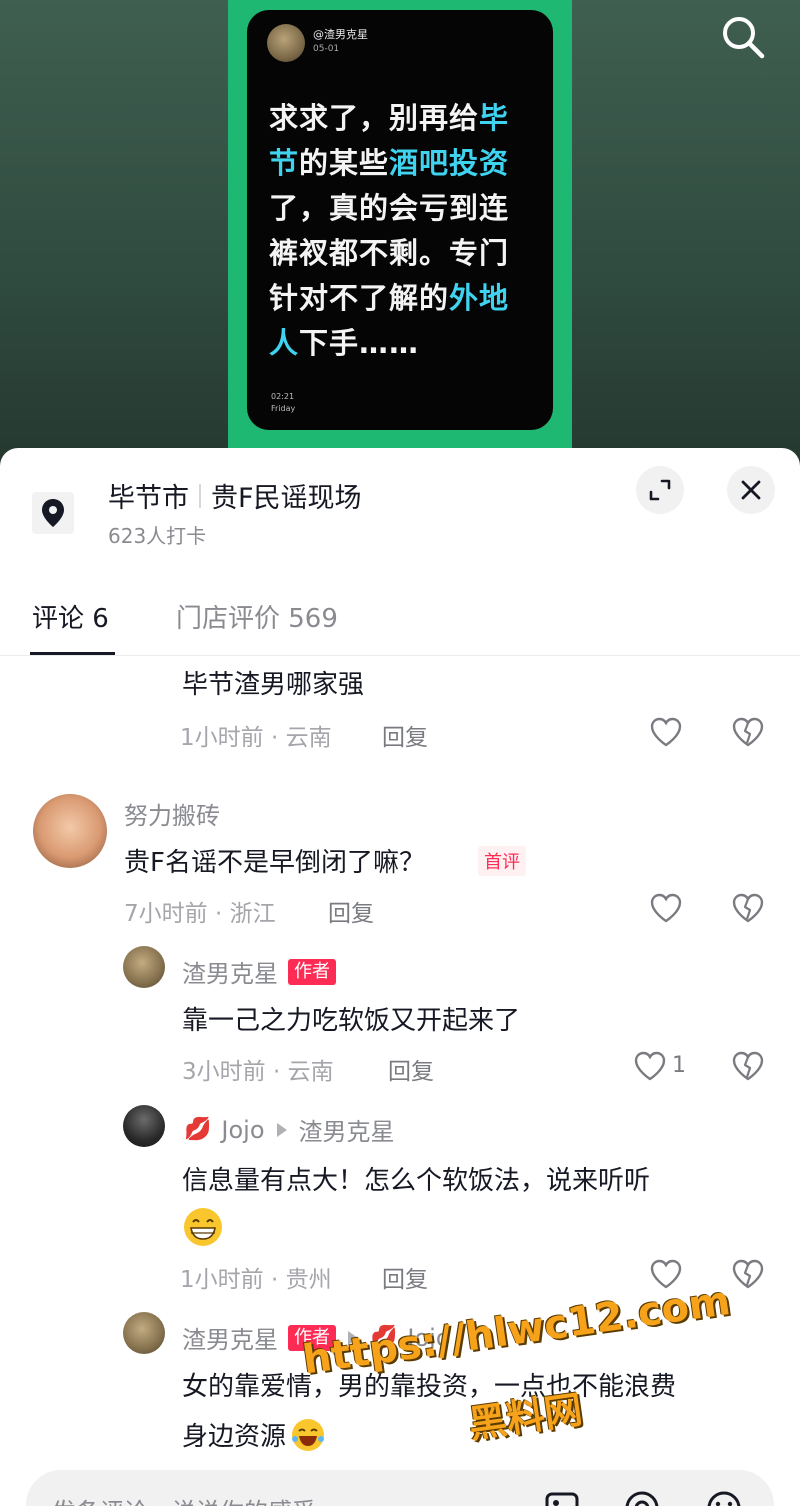 The image size is (800, 1506). Describe the element at coordinates (72, 653) in the screenshot. I see `tab-active-indicator` at that location.